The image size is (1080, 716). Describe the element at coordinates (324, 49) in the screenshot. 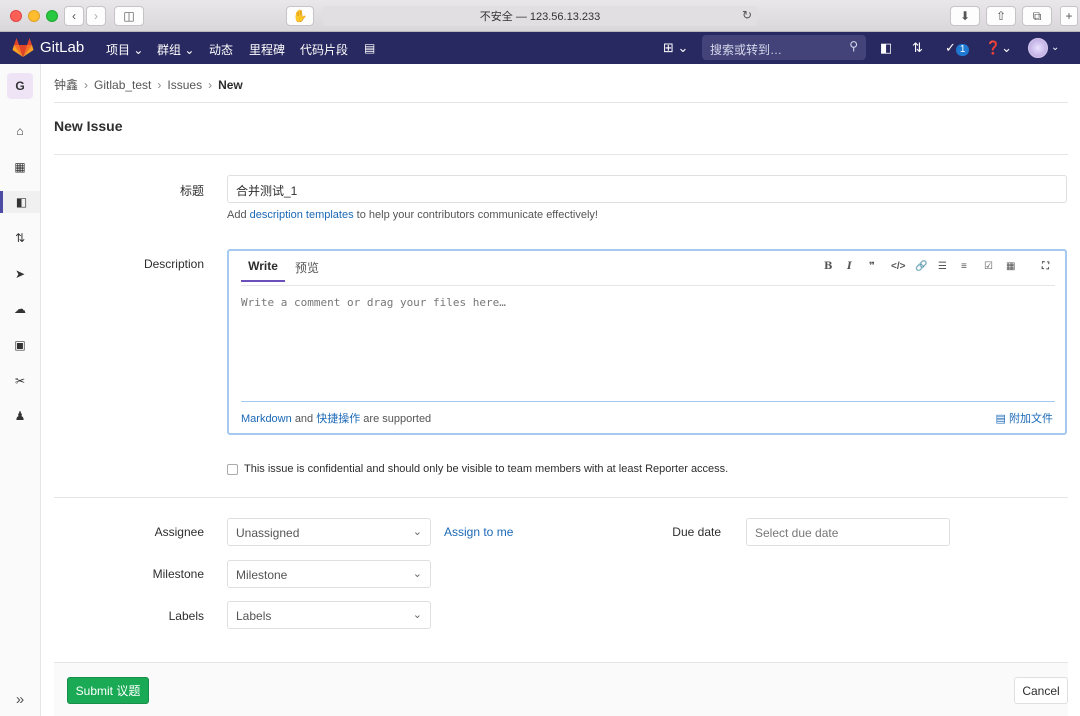

I see `nav-snippets: 代码片段` at that location.